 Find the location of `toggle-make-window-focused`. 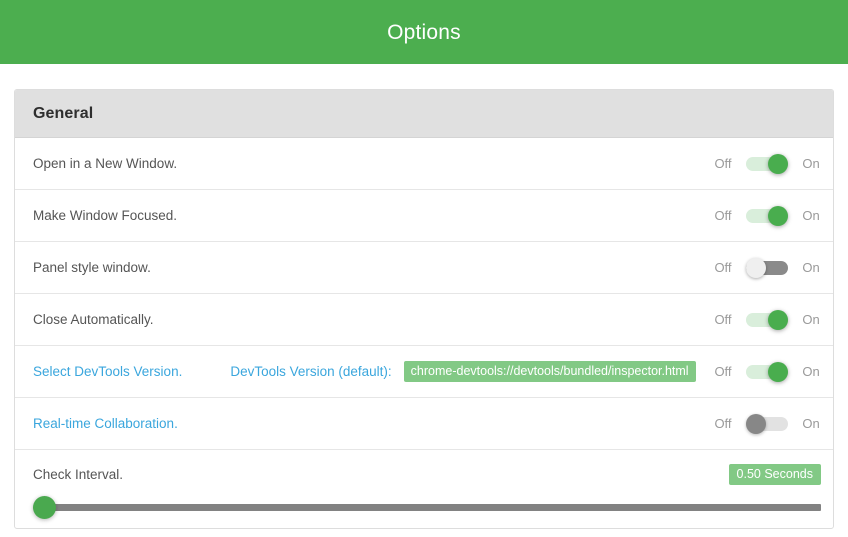

toggle-make-window-focused is located at coordinates (767, 215).